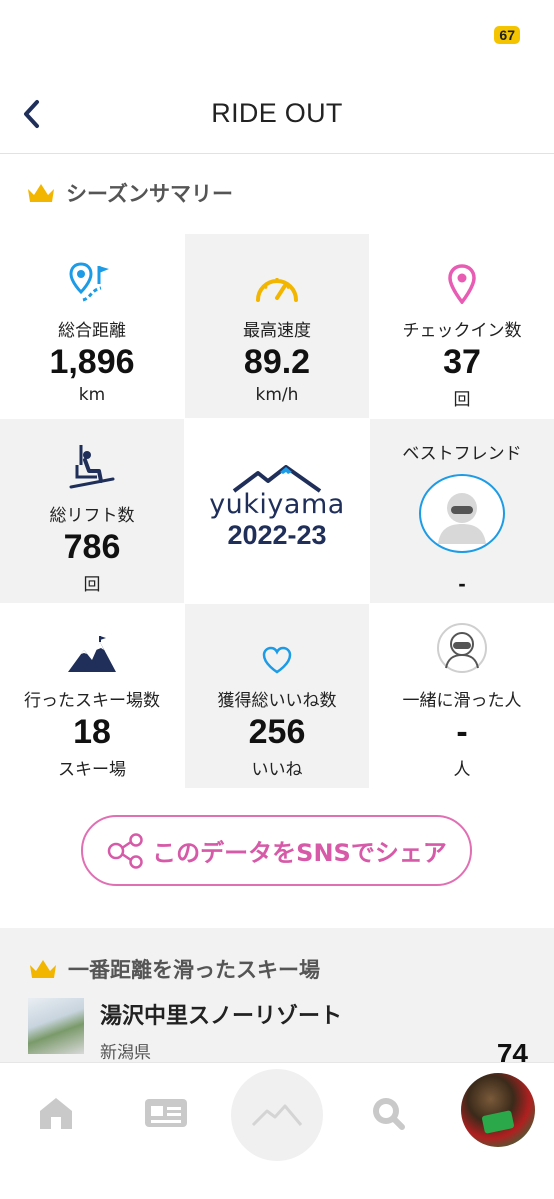 The width and height of the screenshot is (554, 1199). I want to click on page-title: RIDE OUT, so click(277, 113).